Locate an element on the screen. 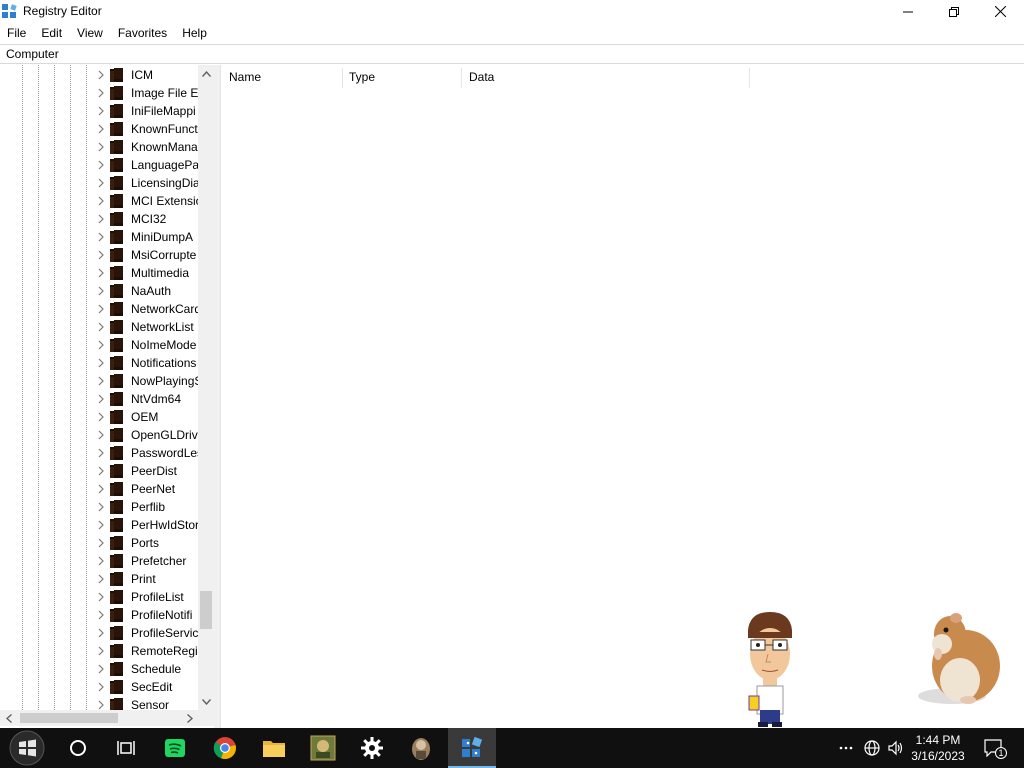  tree-item: Perflib is located at coordinates (99, 507).